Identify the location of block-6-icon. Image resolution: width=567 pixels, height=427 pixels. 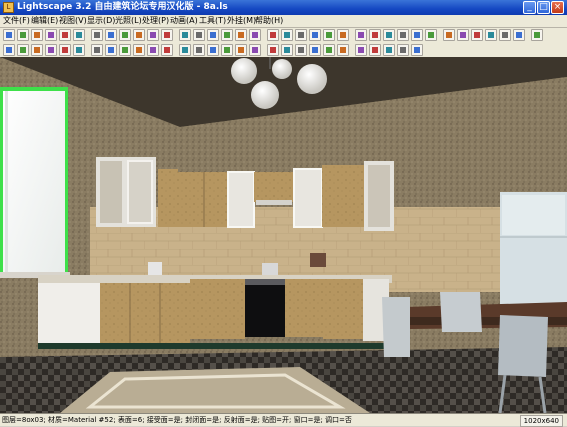
(403, 50).